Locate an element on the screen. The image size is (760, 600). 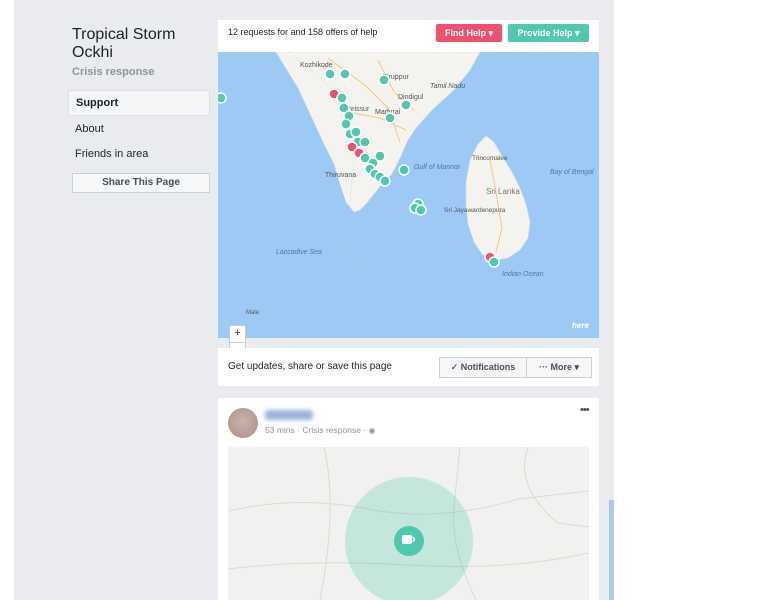
post-location-map is located at coordinates (408, 523).